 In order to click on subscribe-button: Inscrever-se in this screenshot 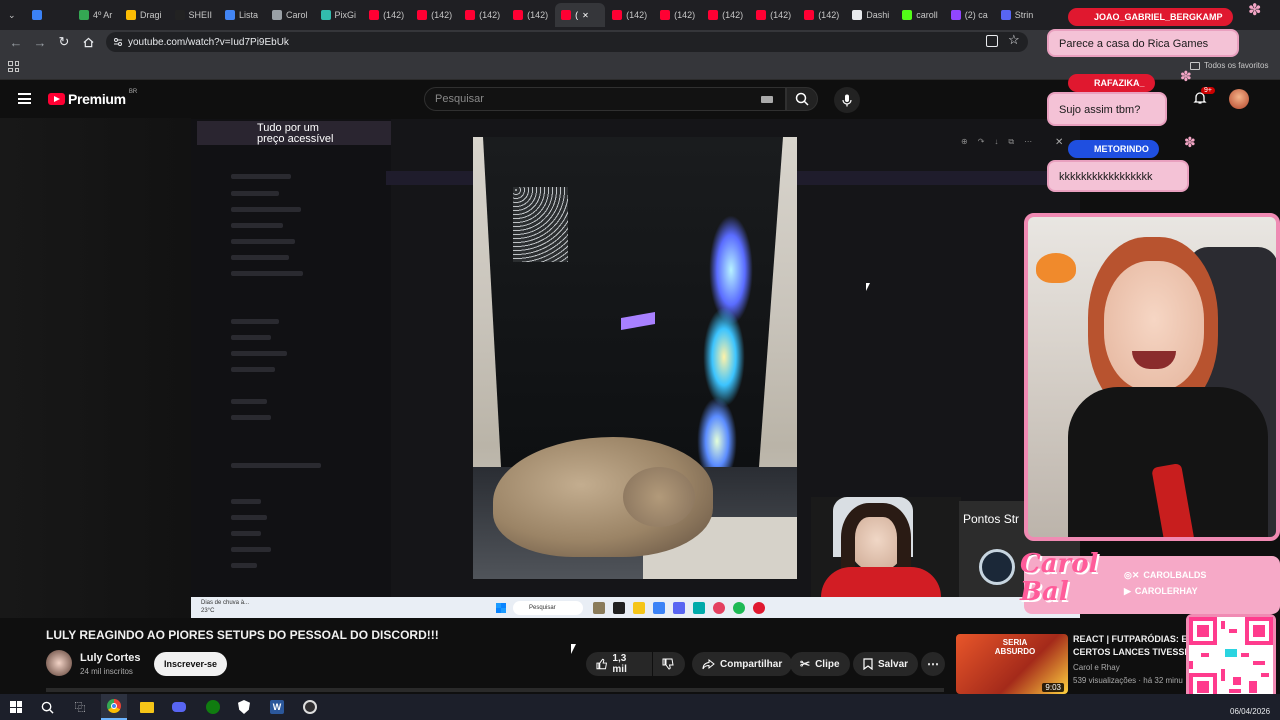, I will do `click(190, 664)`.